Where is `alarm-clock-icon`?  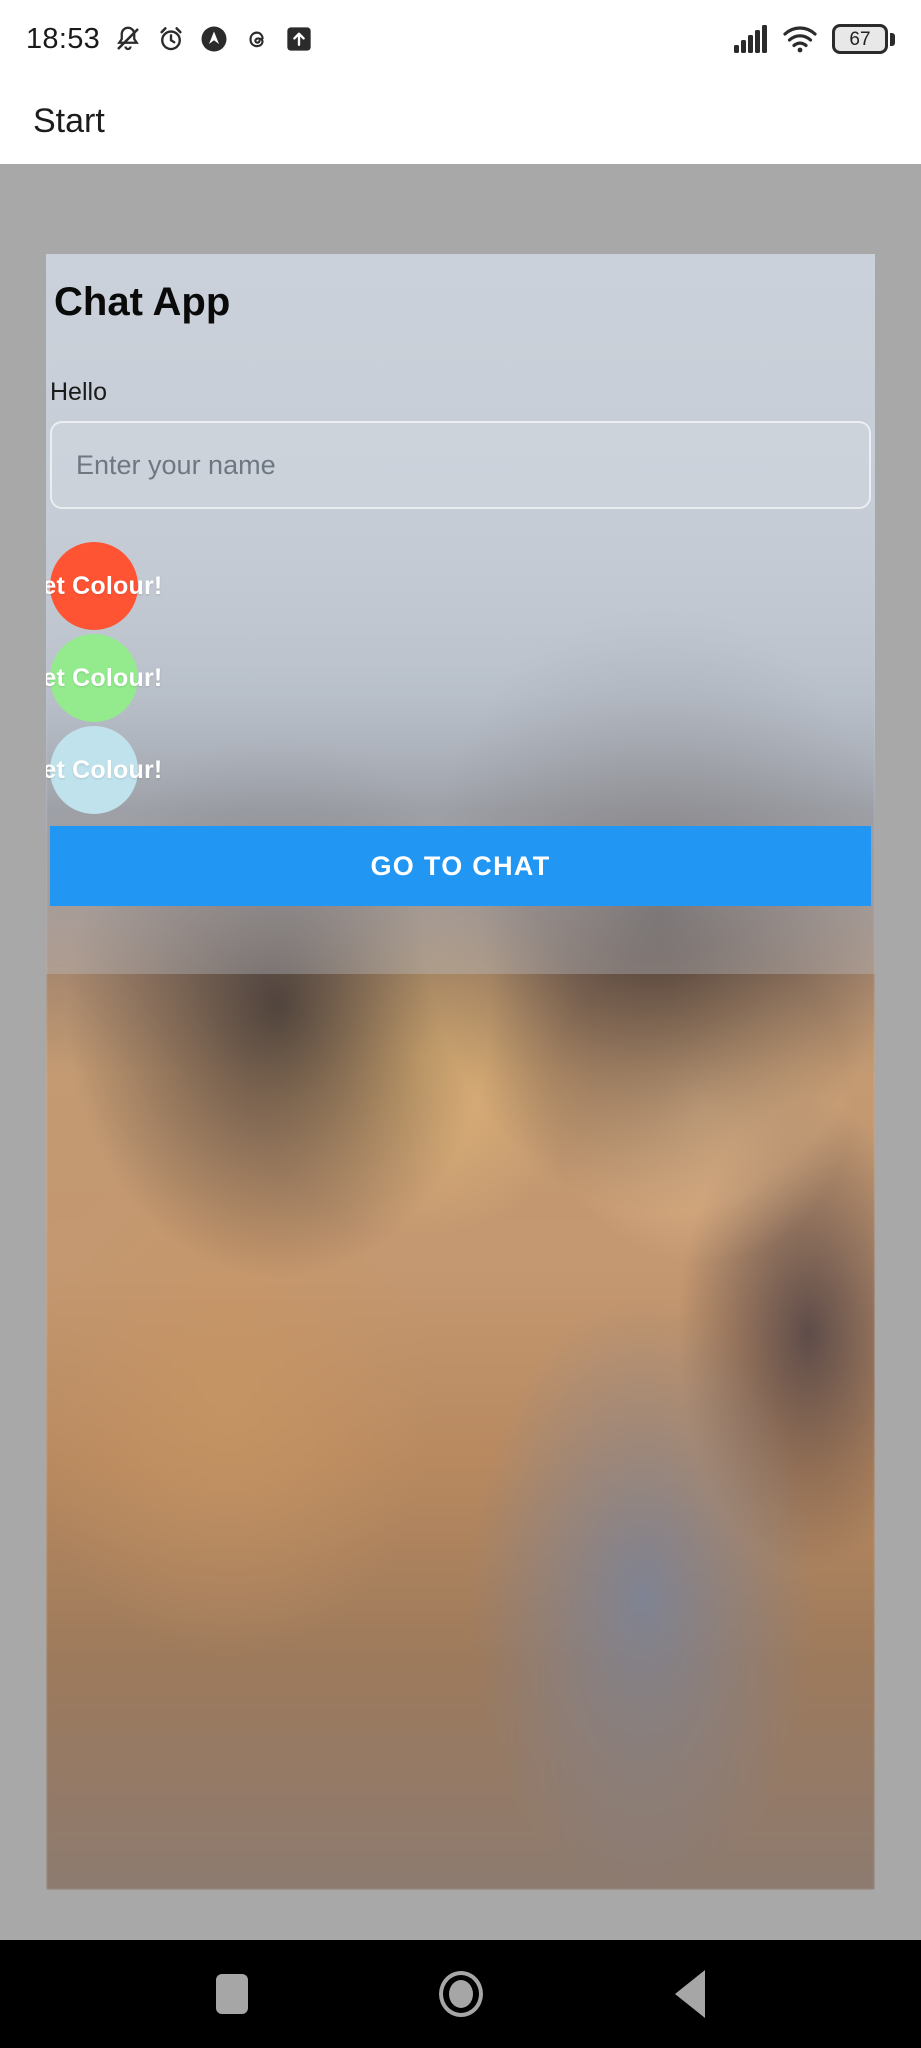 alarm-clock-icon is located at coordinates (171, 39).